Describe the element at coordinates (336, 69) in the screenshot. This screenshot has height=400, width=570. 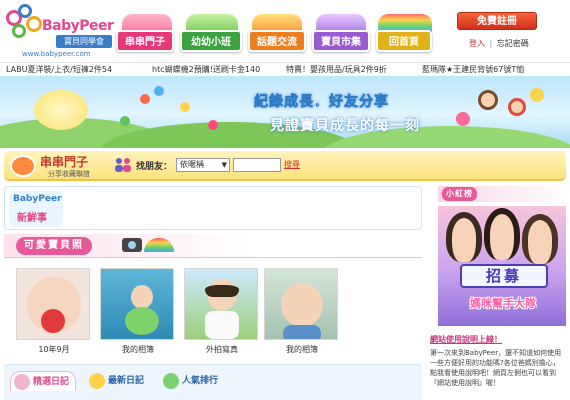
I see `ticker-item: 特賣！嬰孩用品/玩具2件9折` at that location.